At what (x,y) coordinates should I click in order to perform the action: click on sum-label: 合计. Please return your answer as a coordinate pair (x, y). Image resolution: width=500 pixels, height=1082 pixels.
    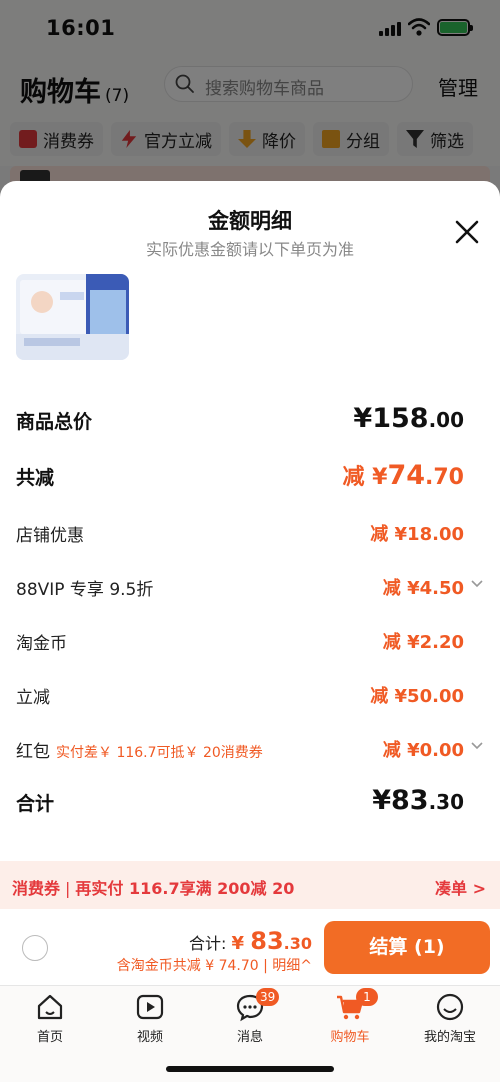
    Looking at the image, I should click on (35, 804).